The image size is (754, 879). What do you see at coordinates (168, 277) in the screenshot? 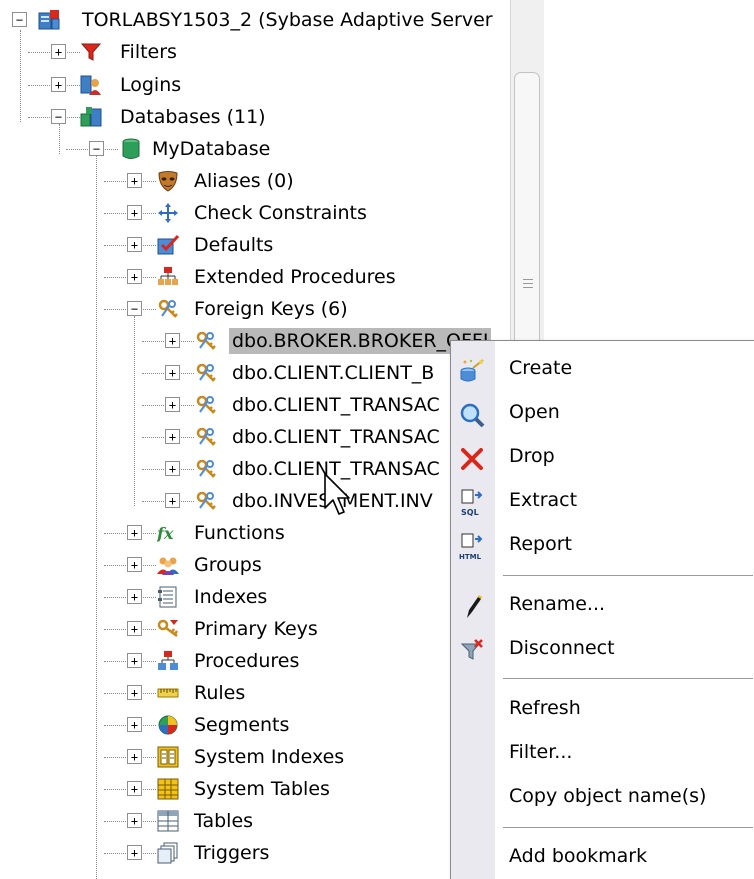
I see `hierarchy-icon` at bounding box center [168, 277].